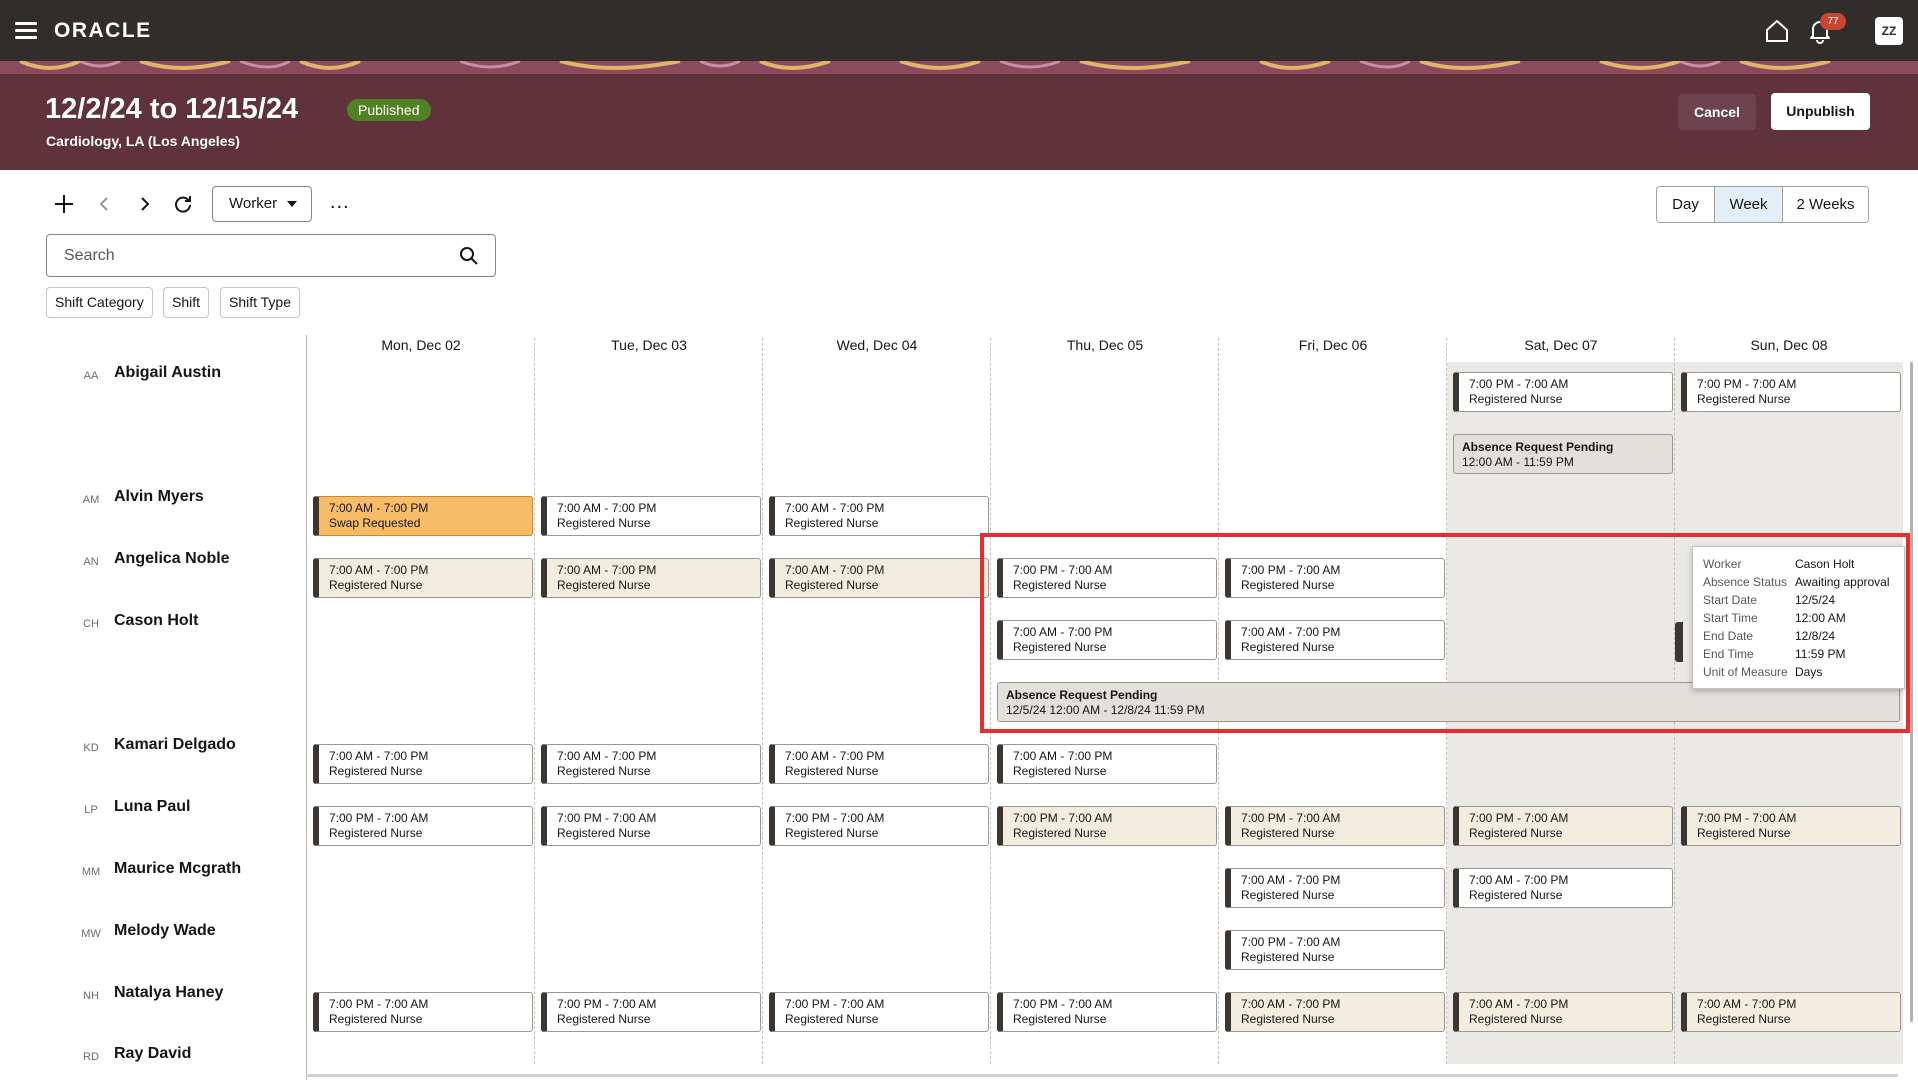 The height and width of the screenshot is (1080, 1918). Describe the element at coordinates (26, 30) in the screenshot. I see `menu-icon` at that location.